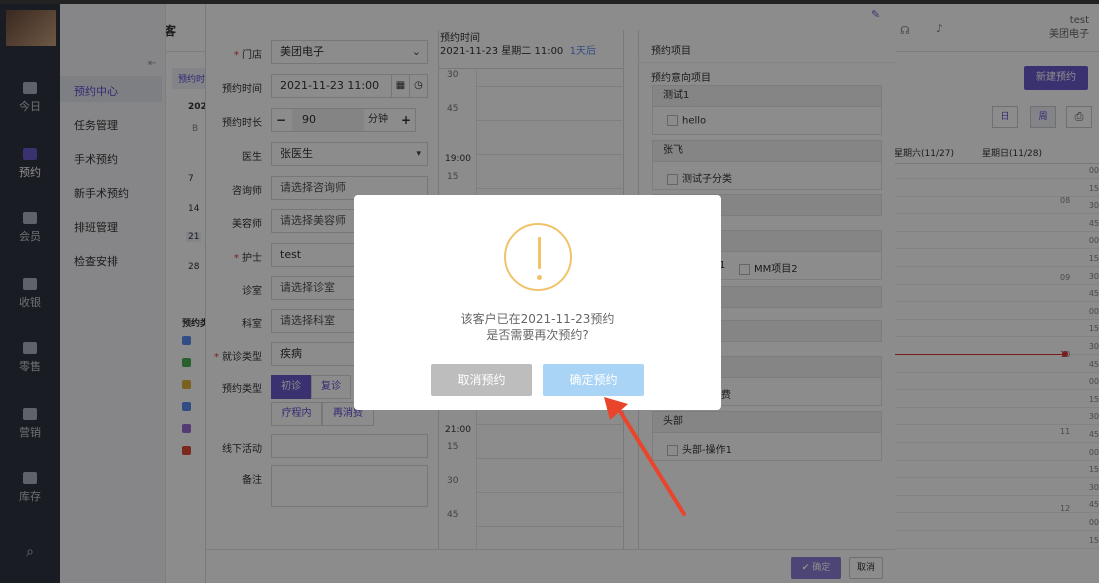  Describe the element at coordinates (539, 253) in the screenshot. I see `warning-bar` at that location.